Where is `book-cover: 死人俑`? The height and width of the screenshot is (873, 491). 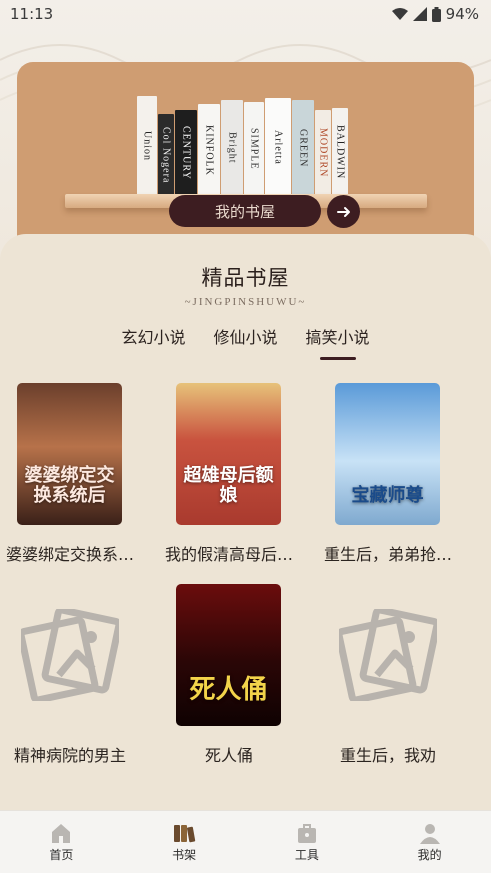 book-cover: 死人俑 is located at coordinates (228, 655).